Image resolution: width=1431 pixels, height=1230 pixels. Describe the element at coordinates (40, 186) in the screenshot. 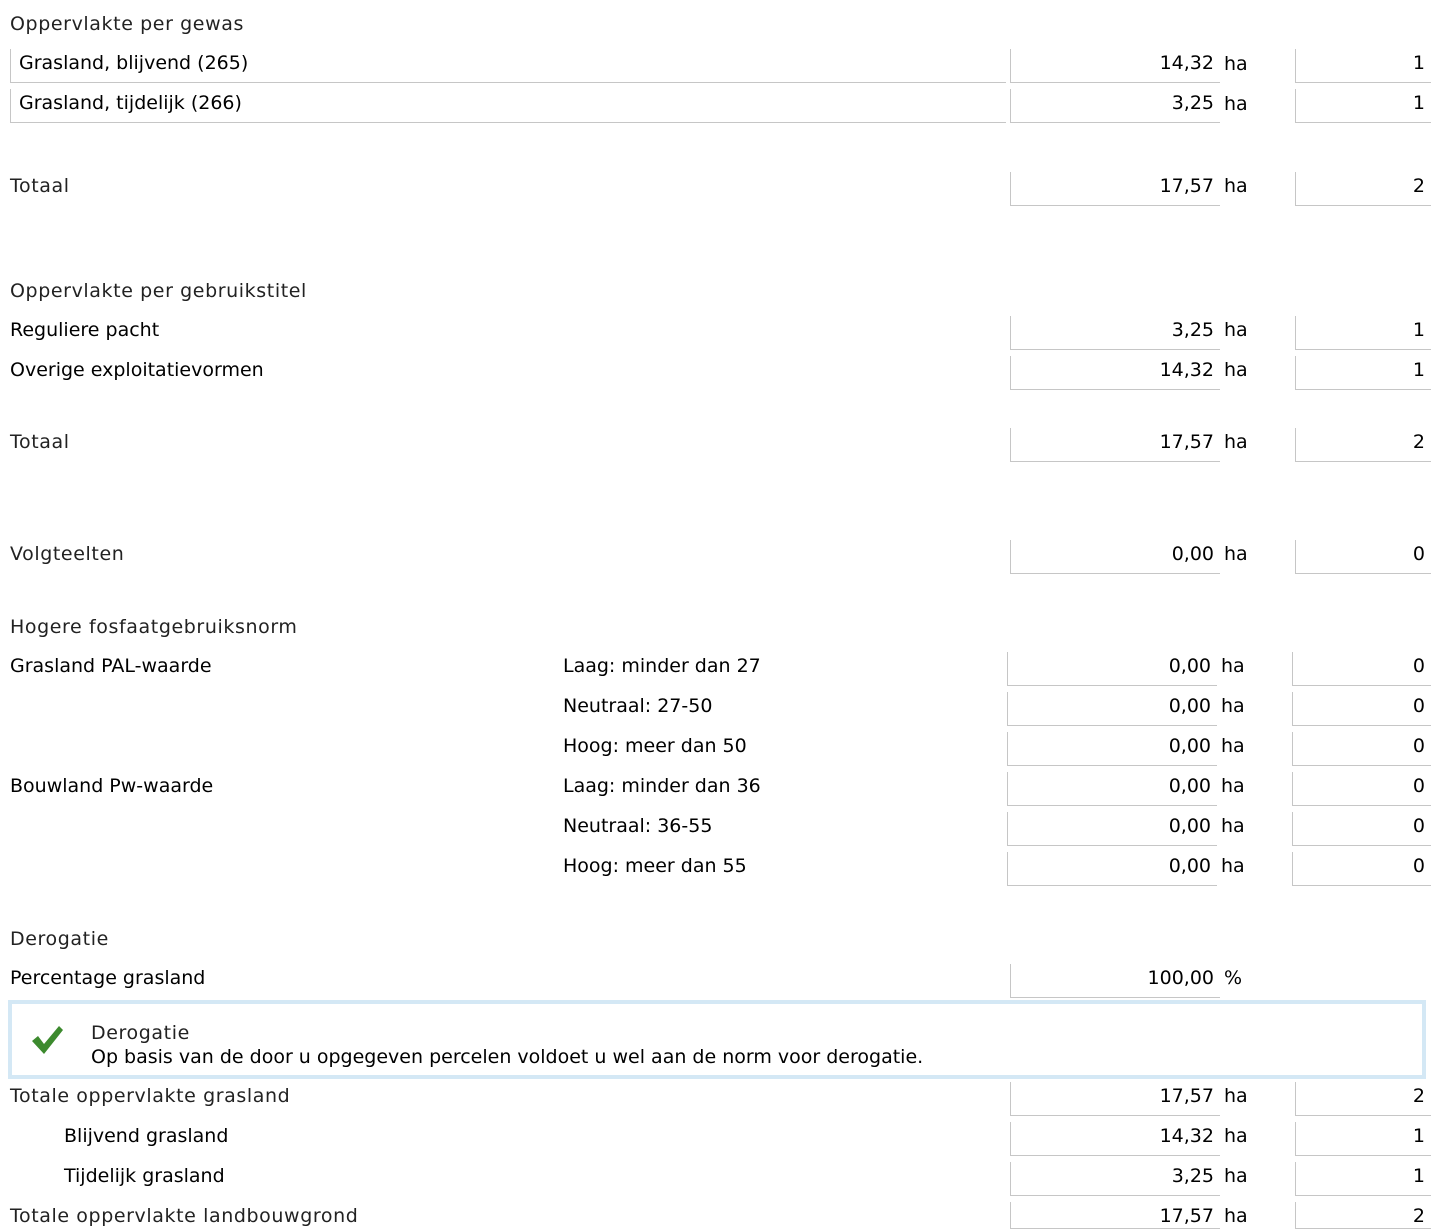

I see `total-label-gewas: Totaal` at that location.